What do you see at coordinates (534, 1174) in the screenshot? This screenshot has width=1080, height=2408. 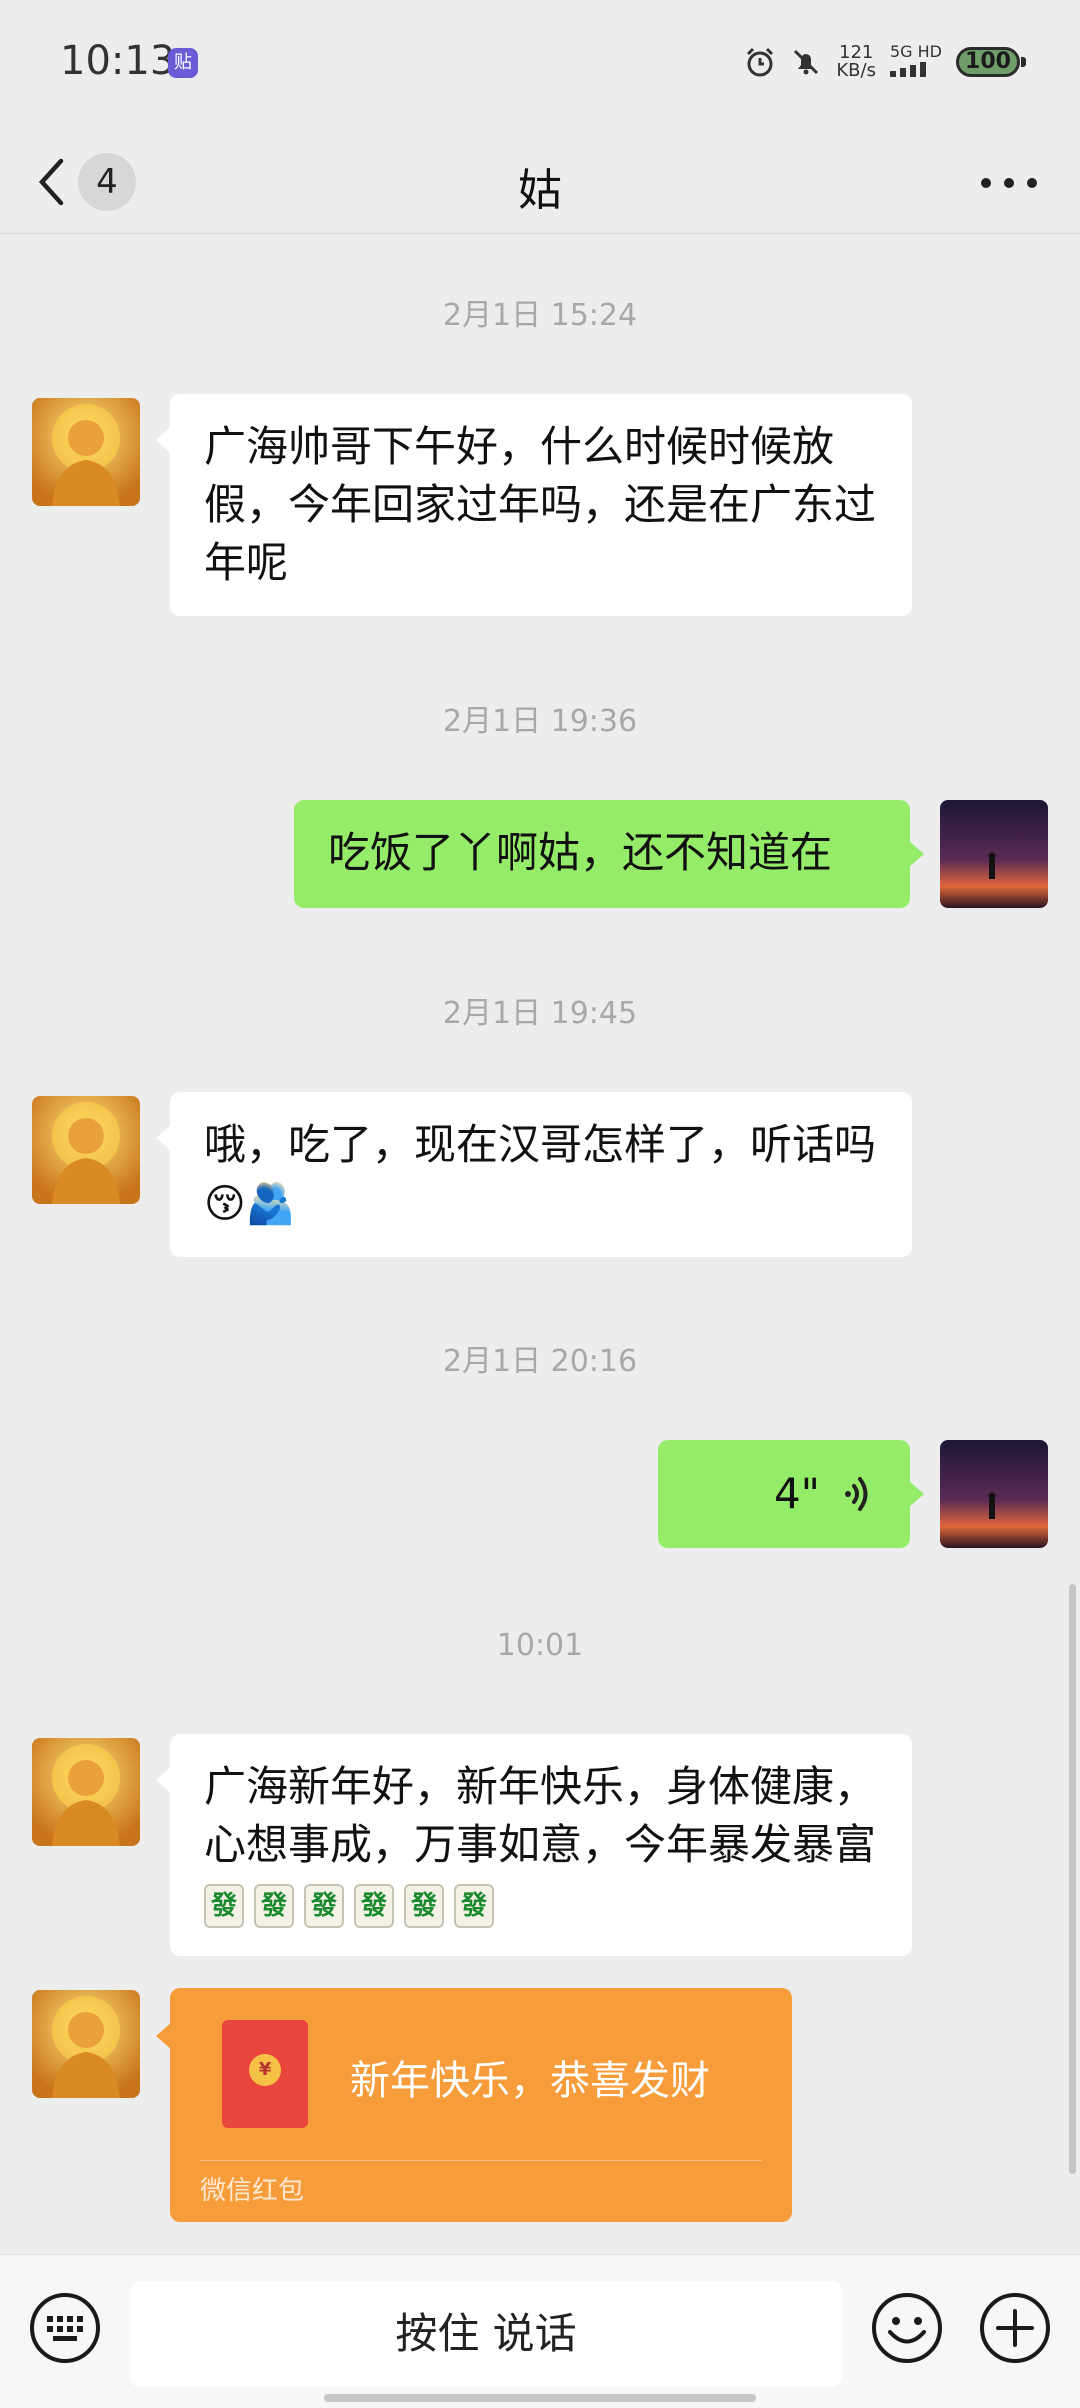 I see `incoming-message-bubble: 哦，吃了，现在汉哥怎样了，听话吗 😚🫂` at bounding box center [534, 1174].